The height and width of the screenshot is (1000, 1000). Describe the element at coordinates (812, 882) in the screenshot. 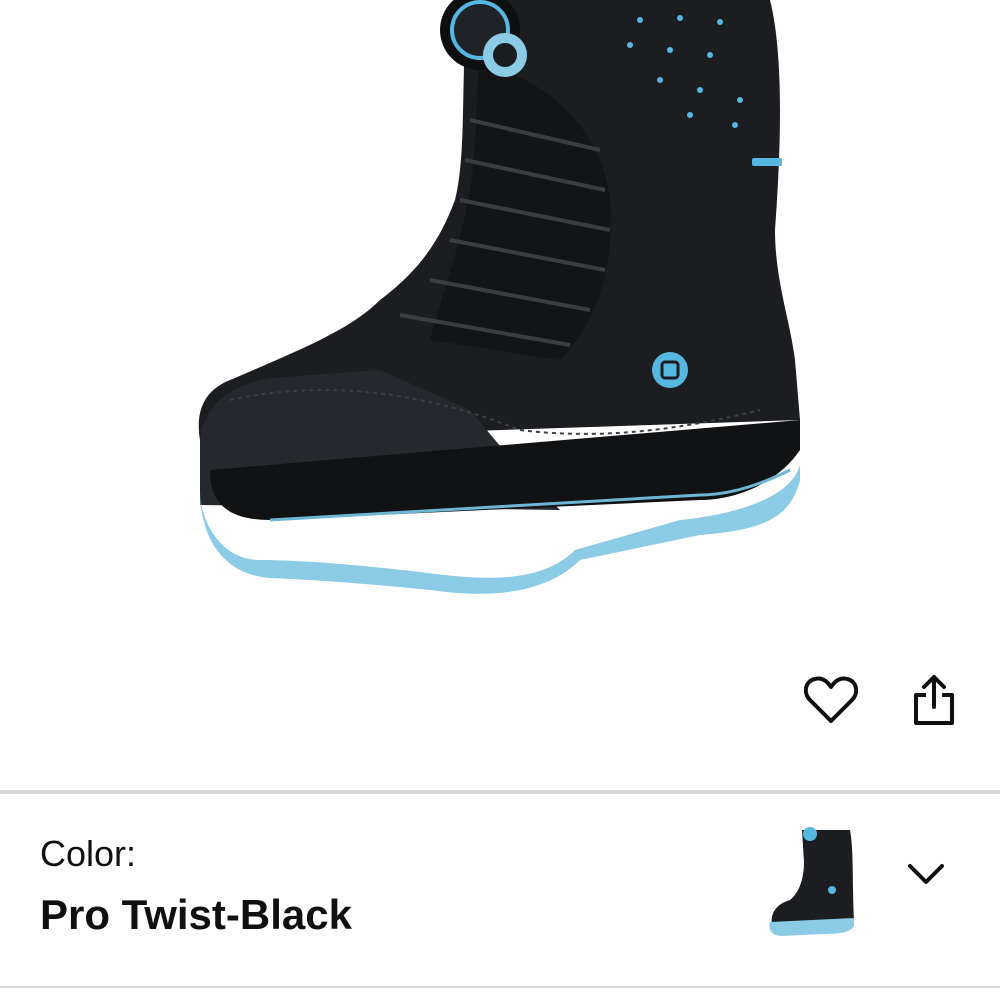

I see `color-swatch-thumbnail` at that location.